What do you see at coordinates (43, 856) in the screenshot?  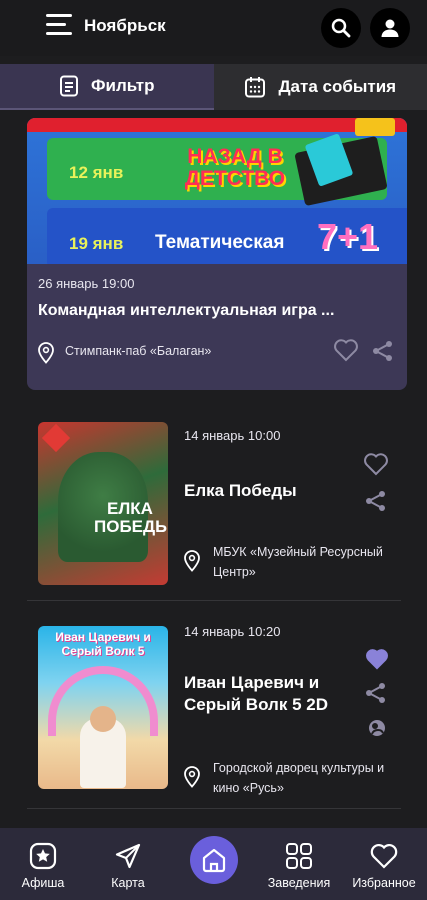 I see `poster-icon` at bounding box center [43, 856].